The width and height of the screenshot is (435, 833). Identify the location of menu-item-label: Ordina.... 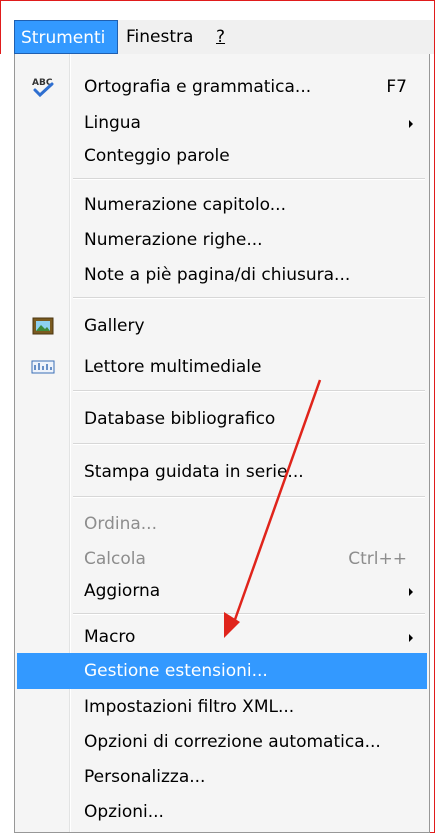
(120, 524).